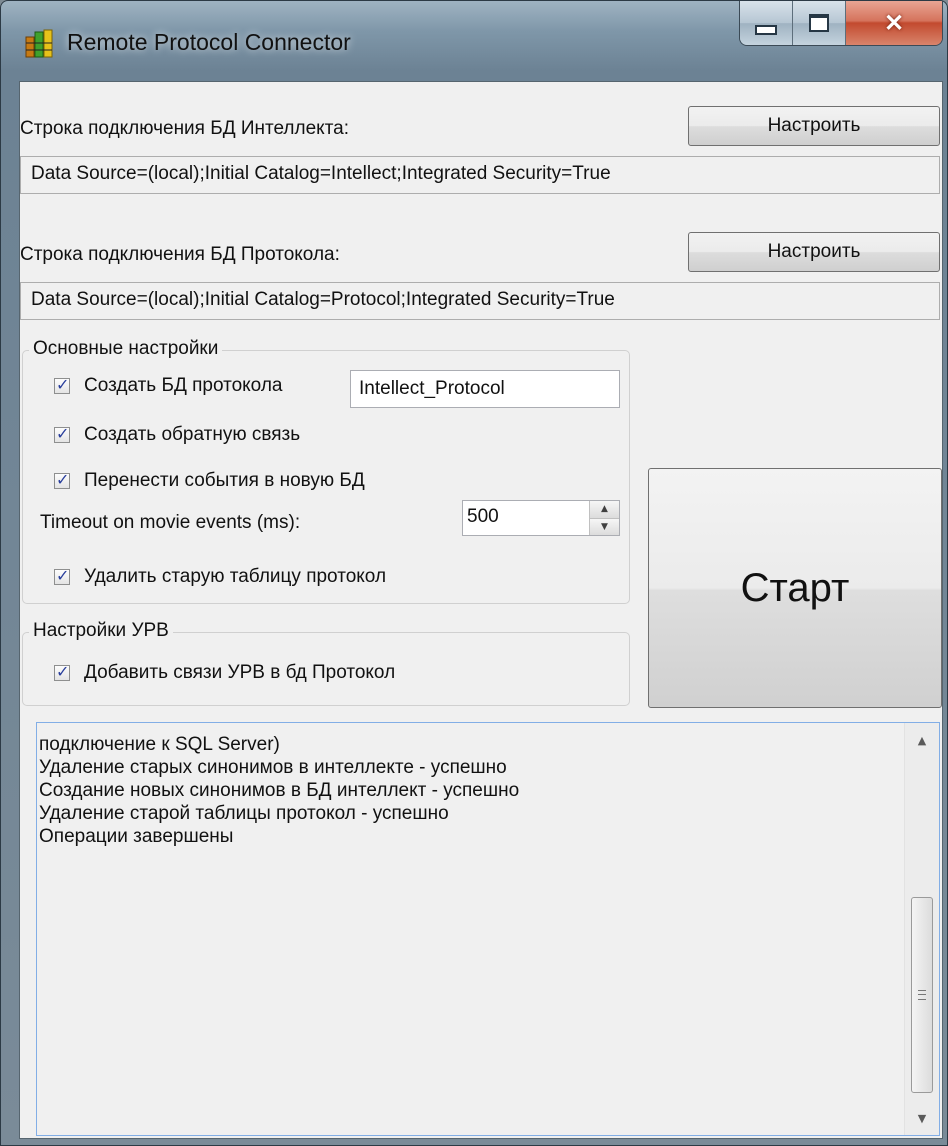 Image resolution: width=948 pixels, height=1146 pixels. Describe the element at coordinates (180, 254) in the screenshot. I see `protocol-connection-label: Строка подключения БД Протокола:` at that location.